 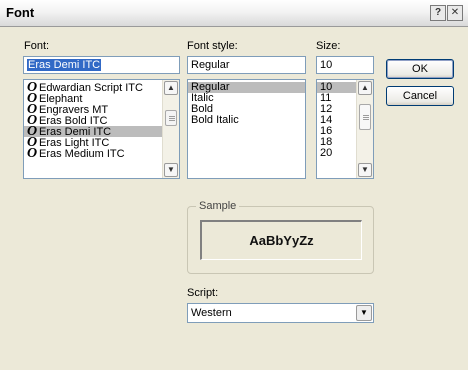 What do you see at coordinates (212, 46) in the screenshot?
I see `font-style-label: Font style:` at bounding box center [212, 46].